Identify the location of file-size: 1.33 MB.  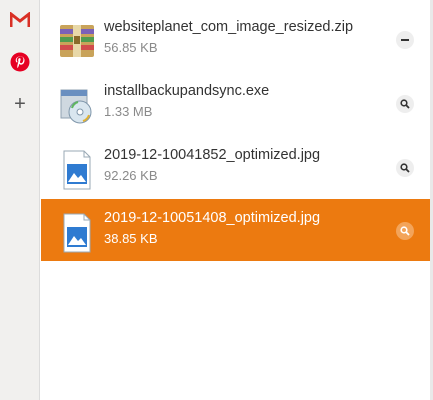
(128, 111).